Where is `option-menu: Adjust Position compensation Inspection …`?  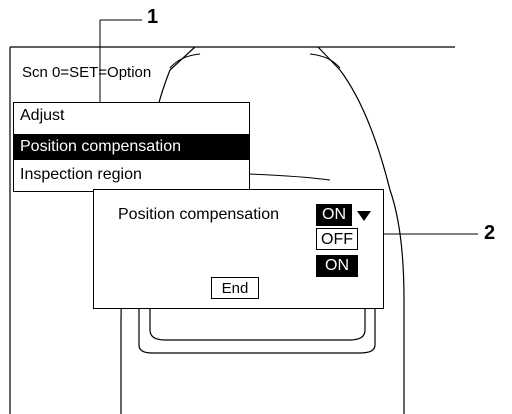 option-menu: Adjust Position compensation Inspection … is located at coordinates (131, 147).